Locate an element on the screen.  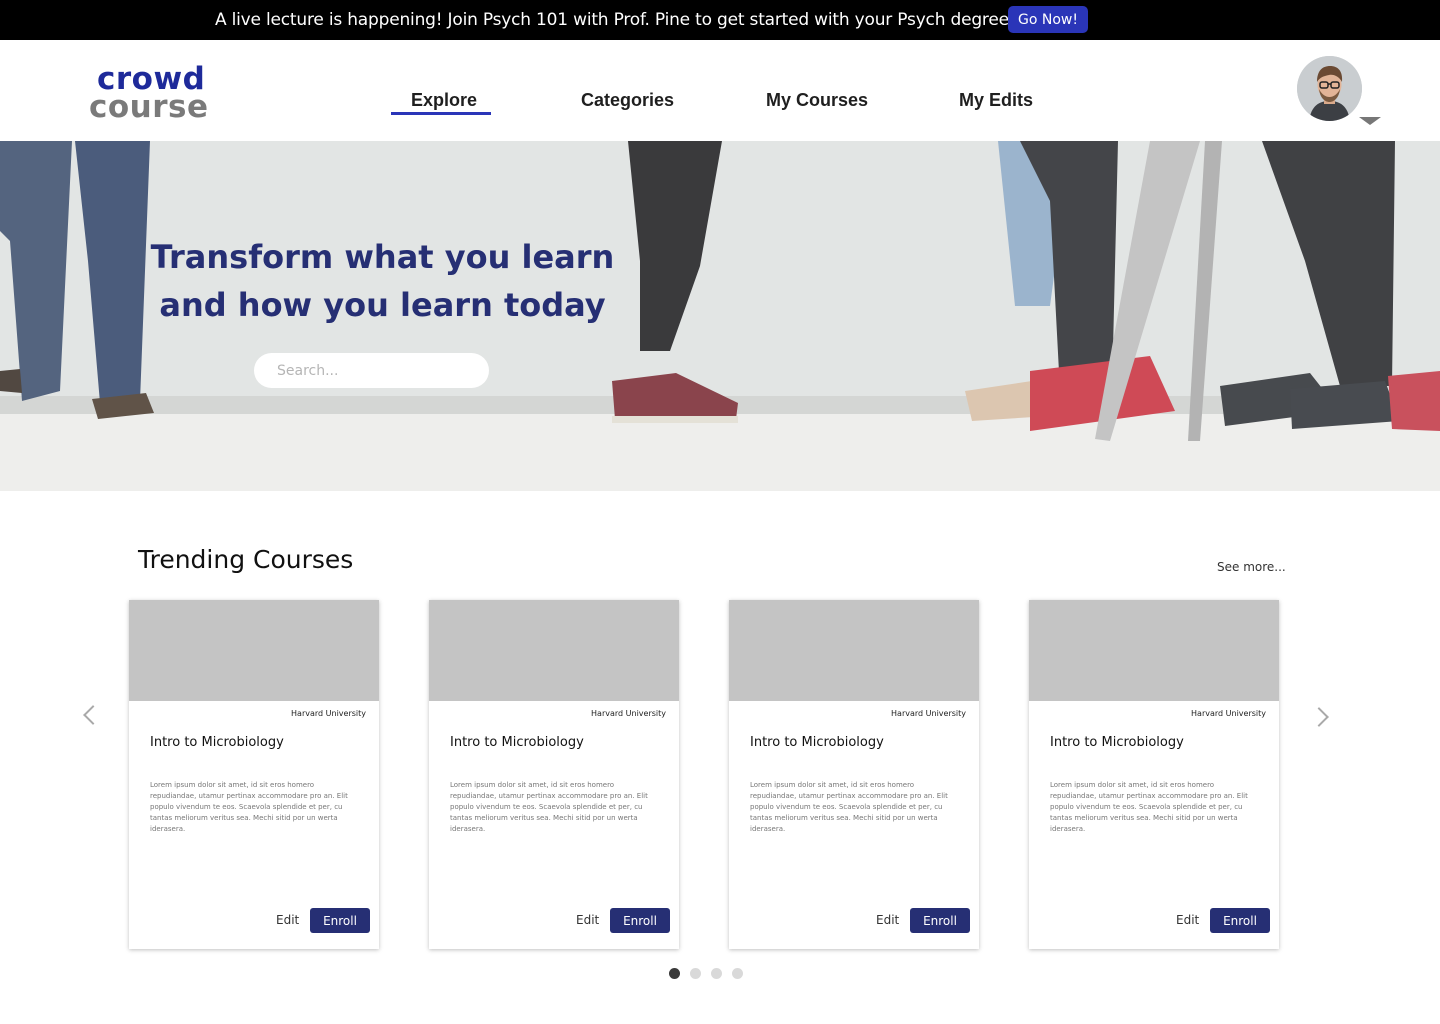
logo: crowd course is located at coordinates (154, 92).